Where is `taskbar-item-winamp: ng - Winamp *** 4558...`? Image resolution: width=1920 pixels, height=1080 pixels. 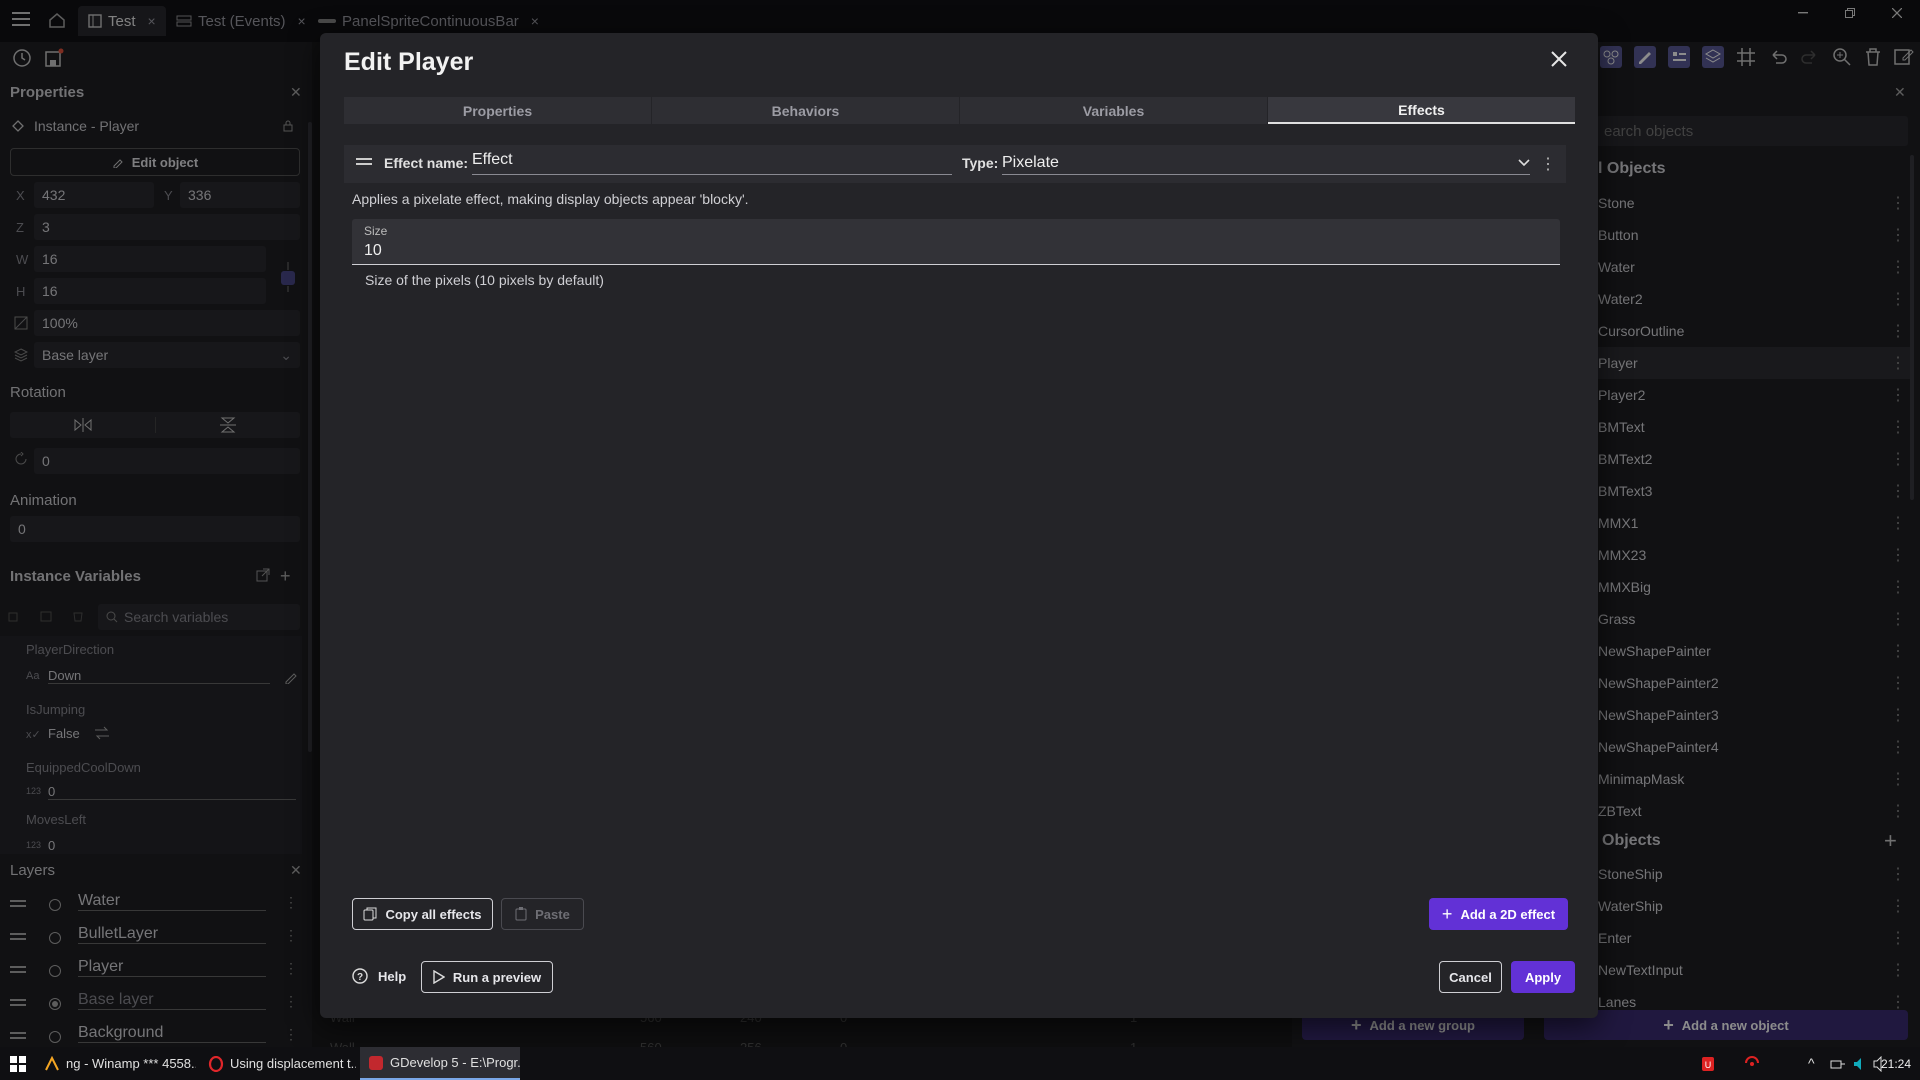 taskbar-item-winamp: ng - Winamp *** 4558... is located at coordinates (116, 1063).